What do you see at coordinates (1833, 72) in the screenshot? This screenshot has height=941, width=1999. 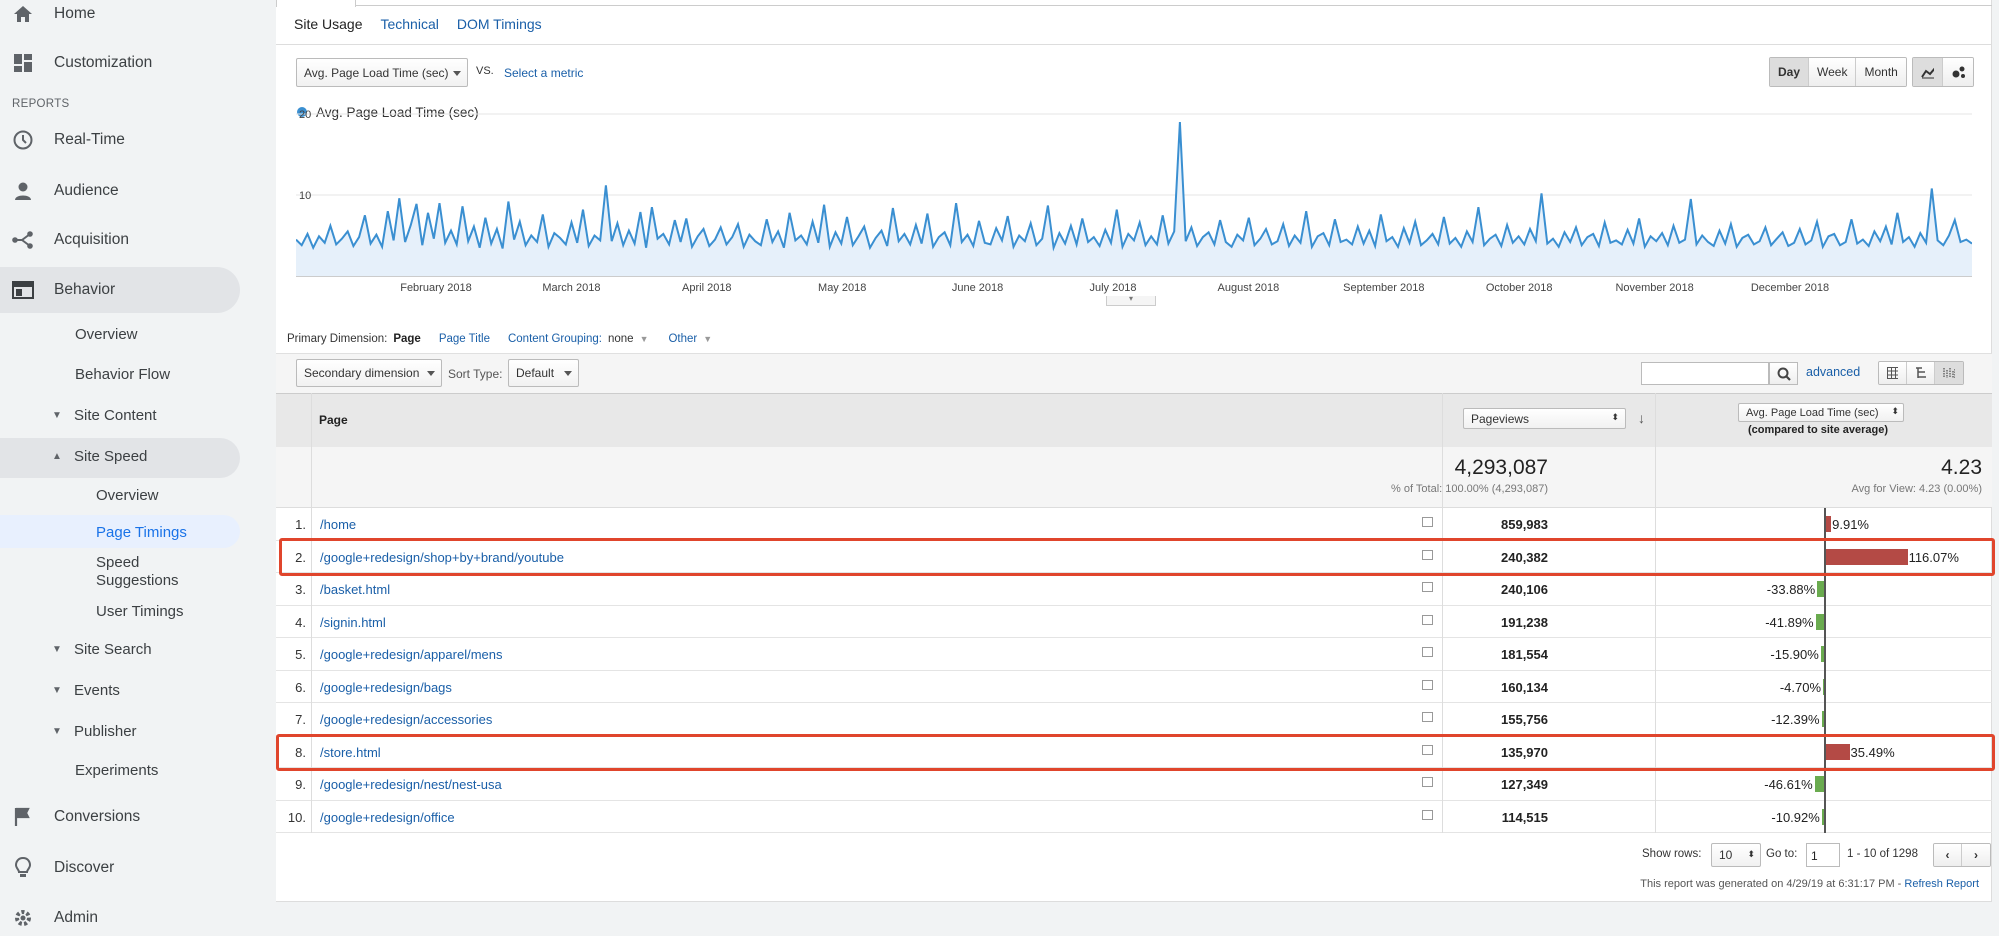 I see `week-button: Week` at bounding box center [1833, 72].